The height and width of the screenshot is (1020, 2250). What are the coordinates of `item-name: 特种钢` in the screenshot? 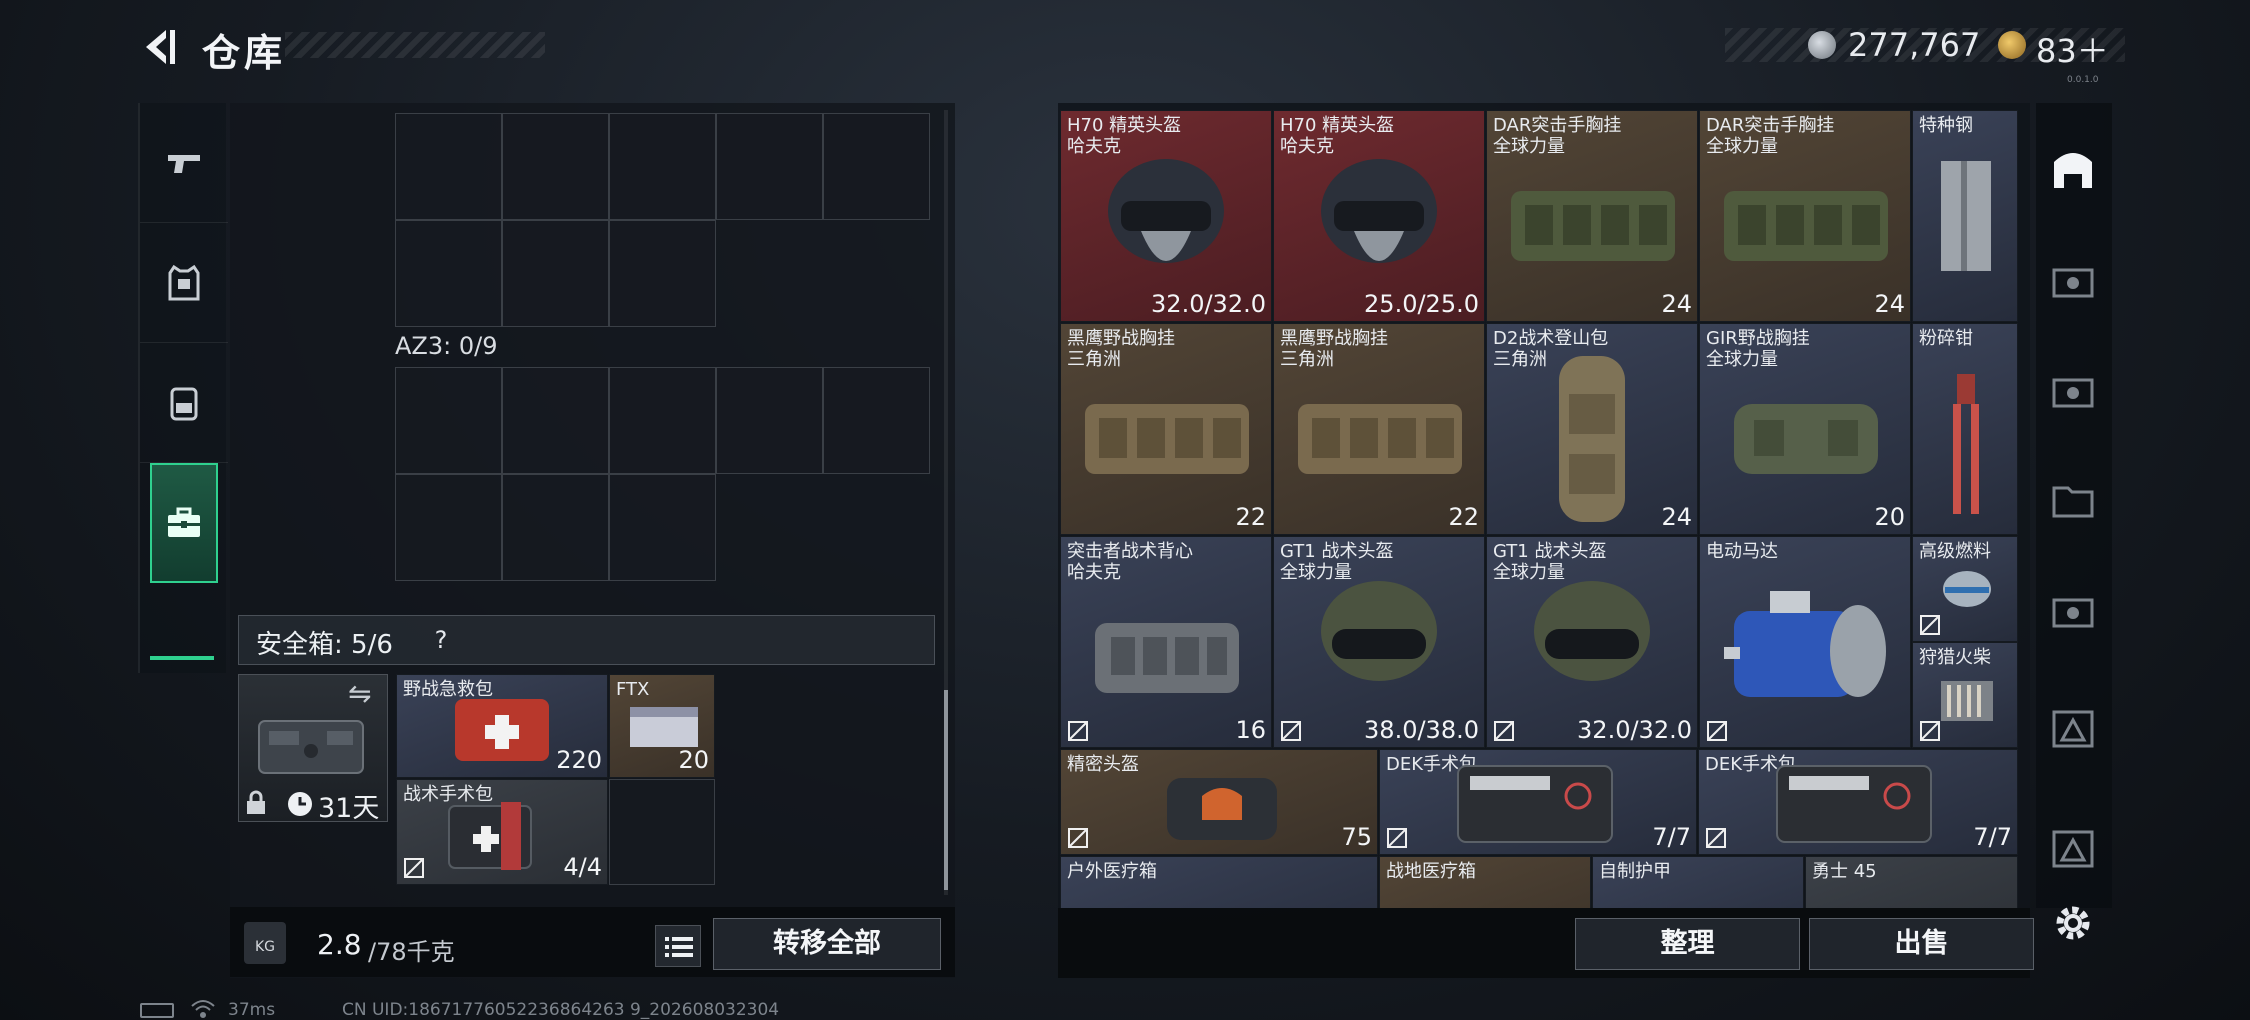 It's located at (1946, 125).